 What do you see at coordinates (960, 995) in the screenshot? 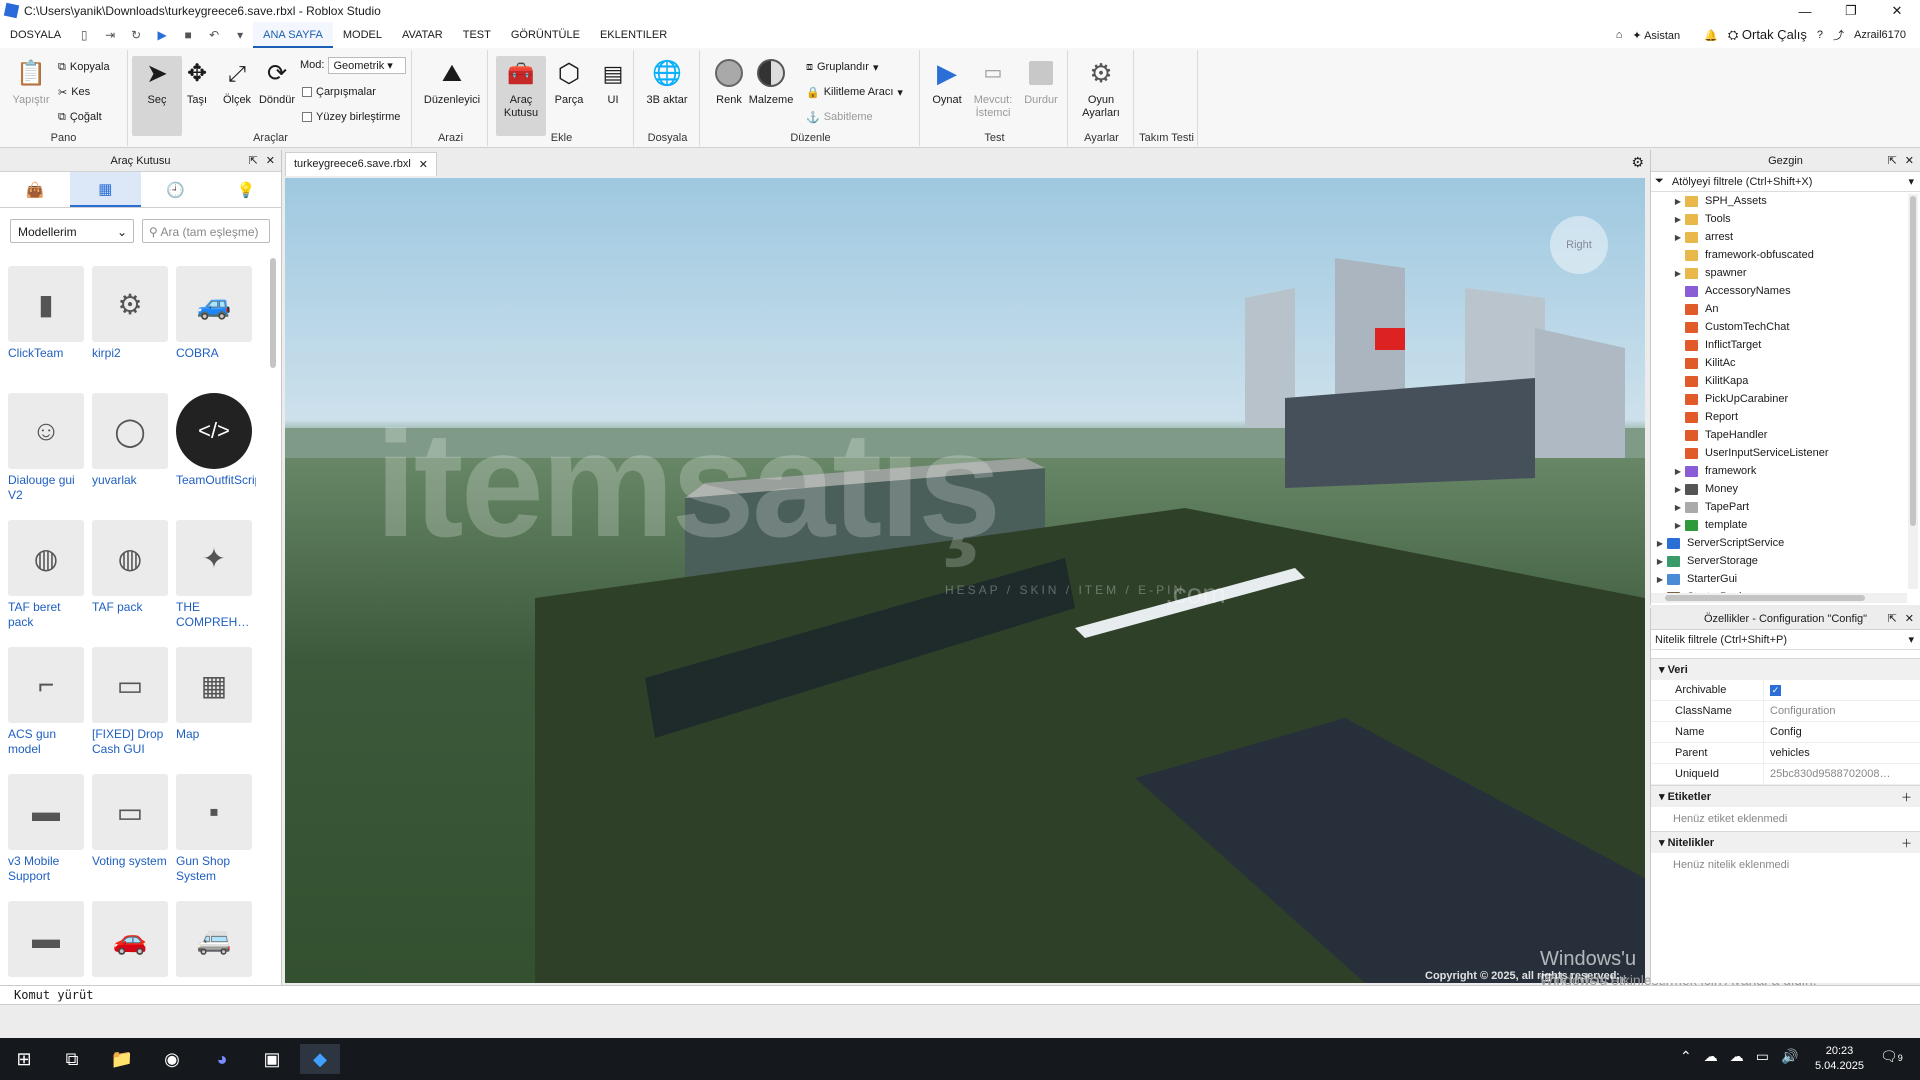
I see `command-bar-input: Komut yürüt` at bounding box center [960, 995].